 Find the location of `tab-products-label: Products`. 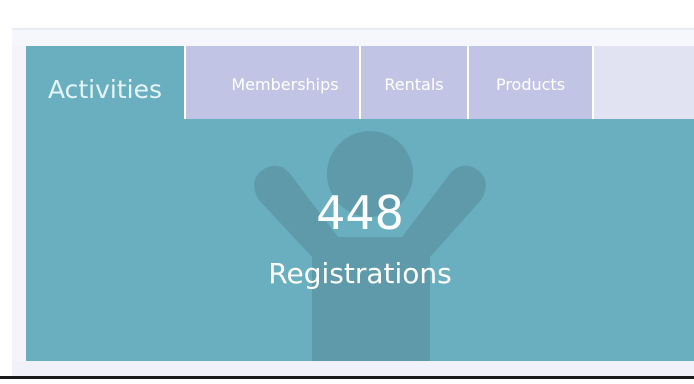

tab-products-label: Products is located at coordinates (530, 84).